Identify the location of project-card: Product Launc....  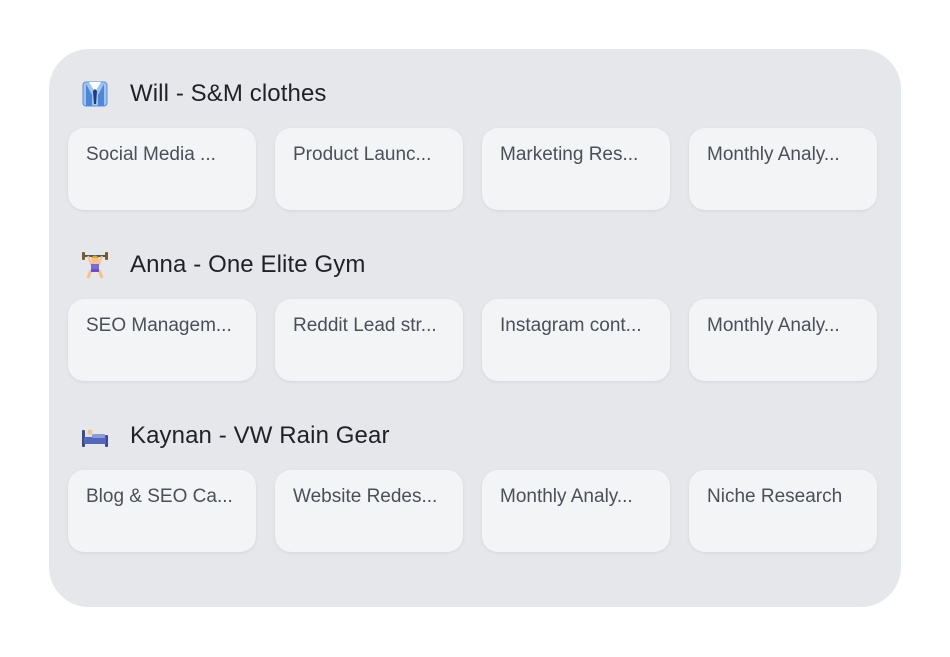
(369, 169).